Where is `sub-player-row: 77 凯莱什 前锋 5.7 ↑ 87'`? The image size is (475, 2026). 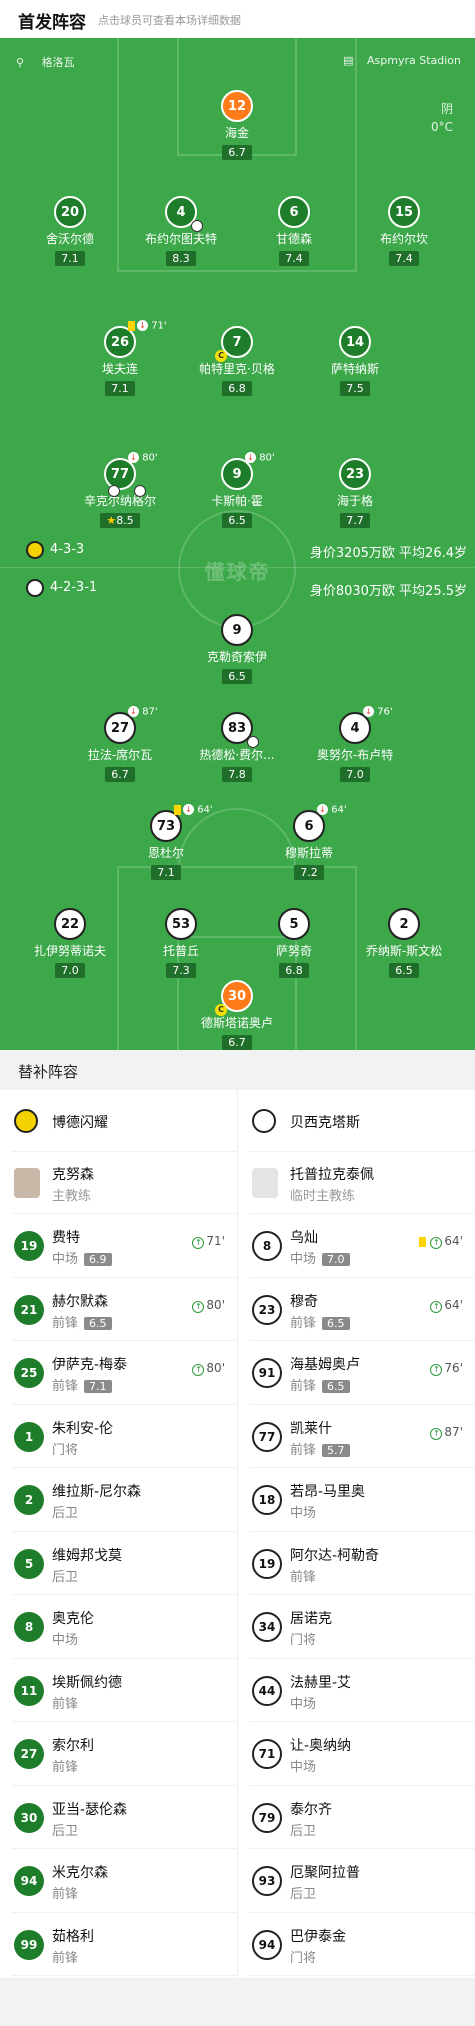 sub-player-row: 77 凯莱什 前锋 5.7 ↑ 87' is located at coordinates (356, 1436).